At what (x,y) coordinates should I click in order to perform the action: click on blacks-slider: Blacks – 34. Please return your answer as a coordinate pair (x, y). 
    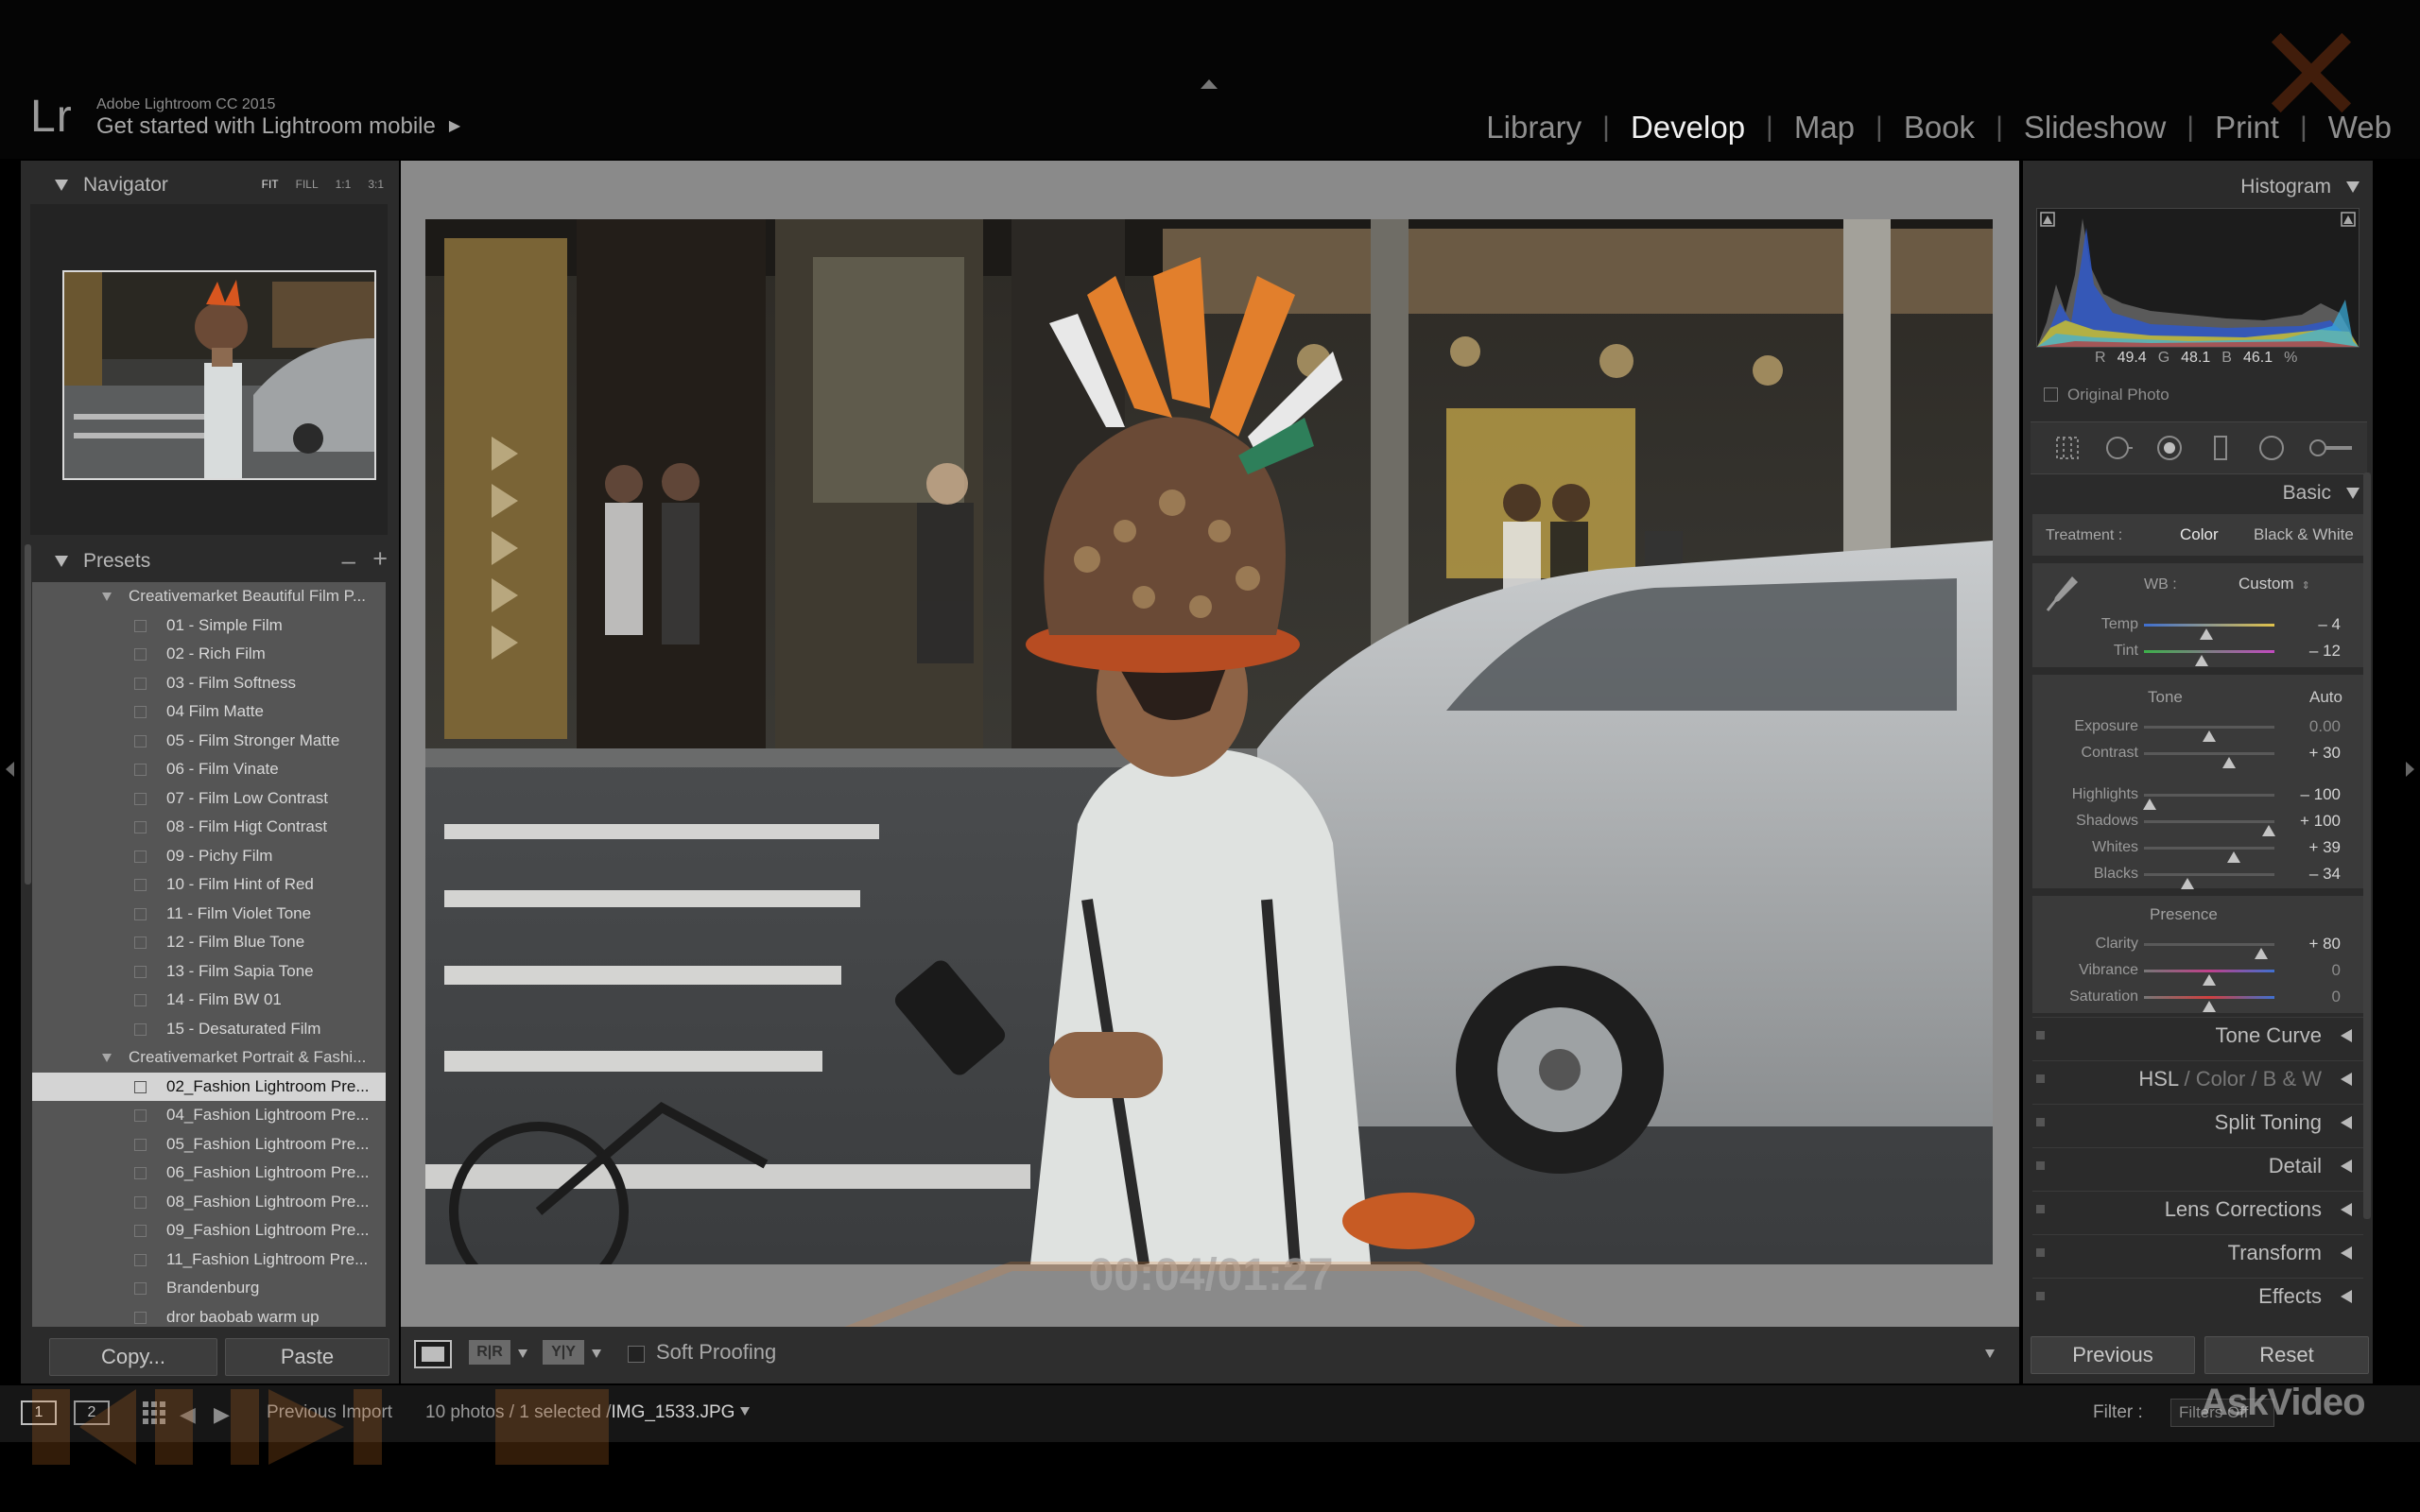
    Looking at the image, I should click on (2197, 875).